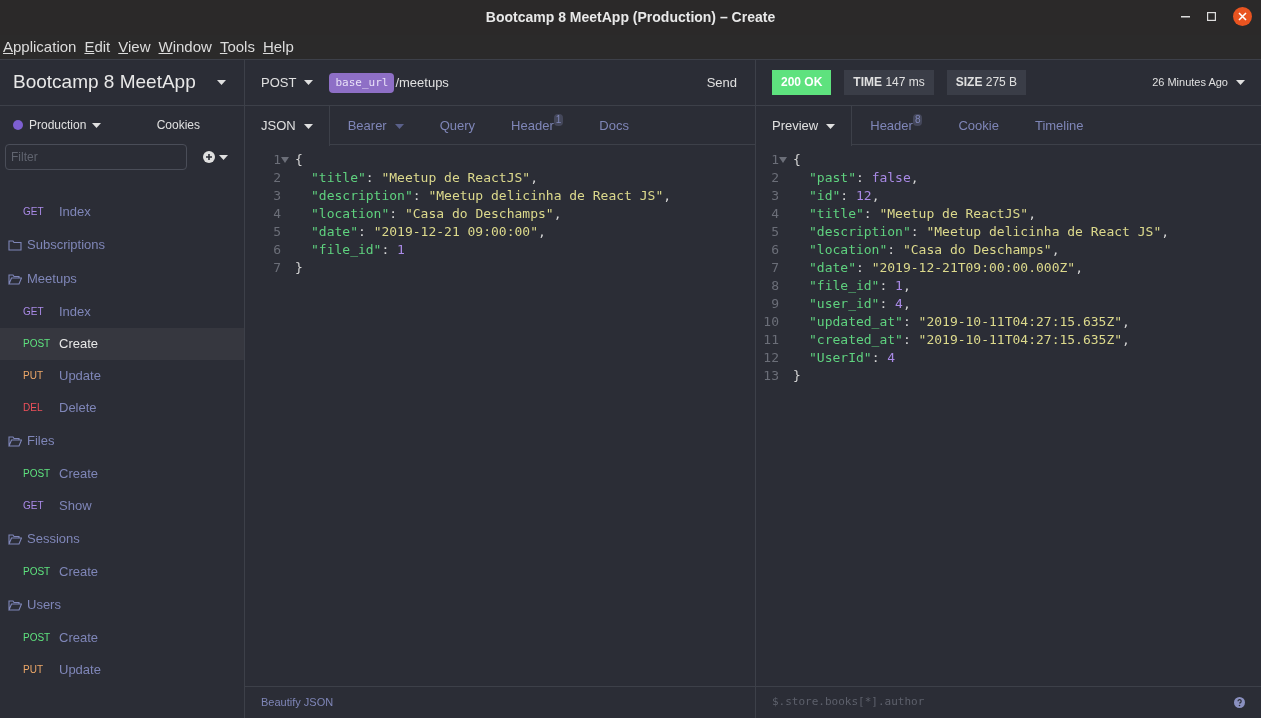  What do you see at coordinates (1185, 16) in the screenshot?
I see `minimize-icon` at bounding box center [1185, 16].